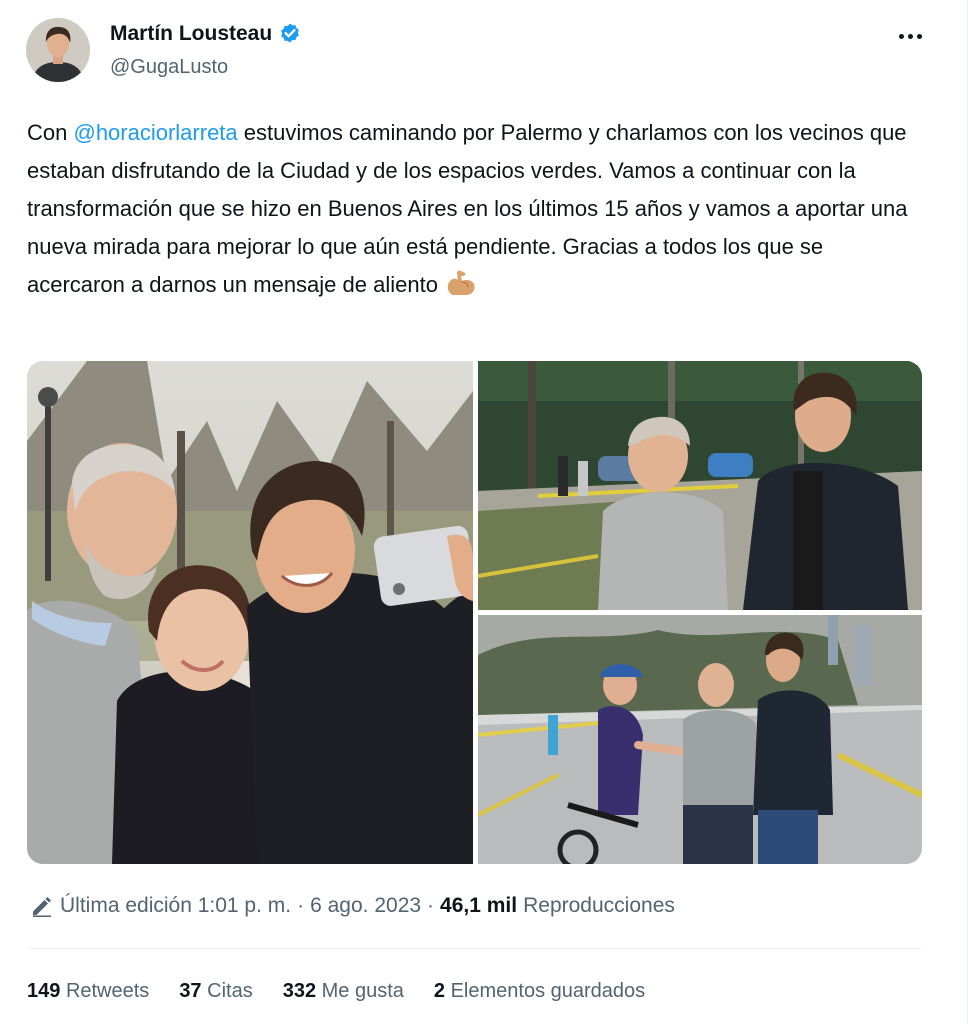 The width and height of the screenshot is (968, 1024). Describe the element at coordinates (155, 132) in the screenshot. I see `mention-link: @horaciorlarreta` at that location.